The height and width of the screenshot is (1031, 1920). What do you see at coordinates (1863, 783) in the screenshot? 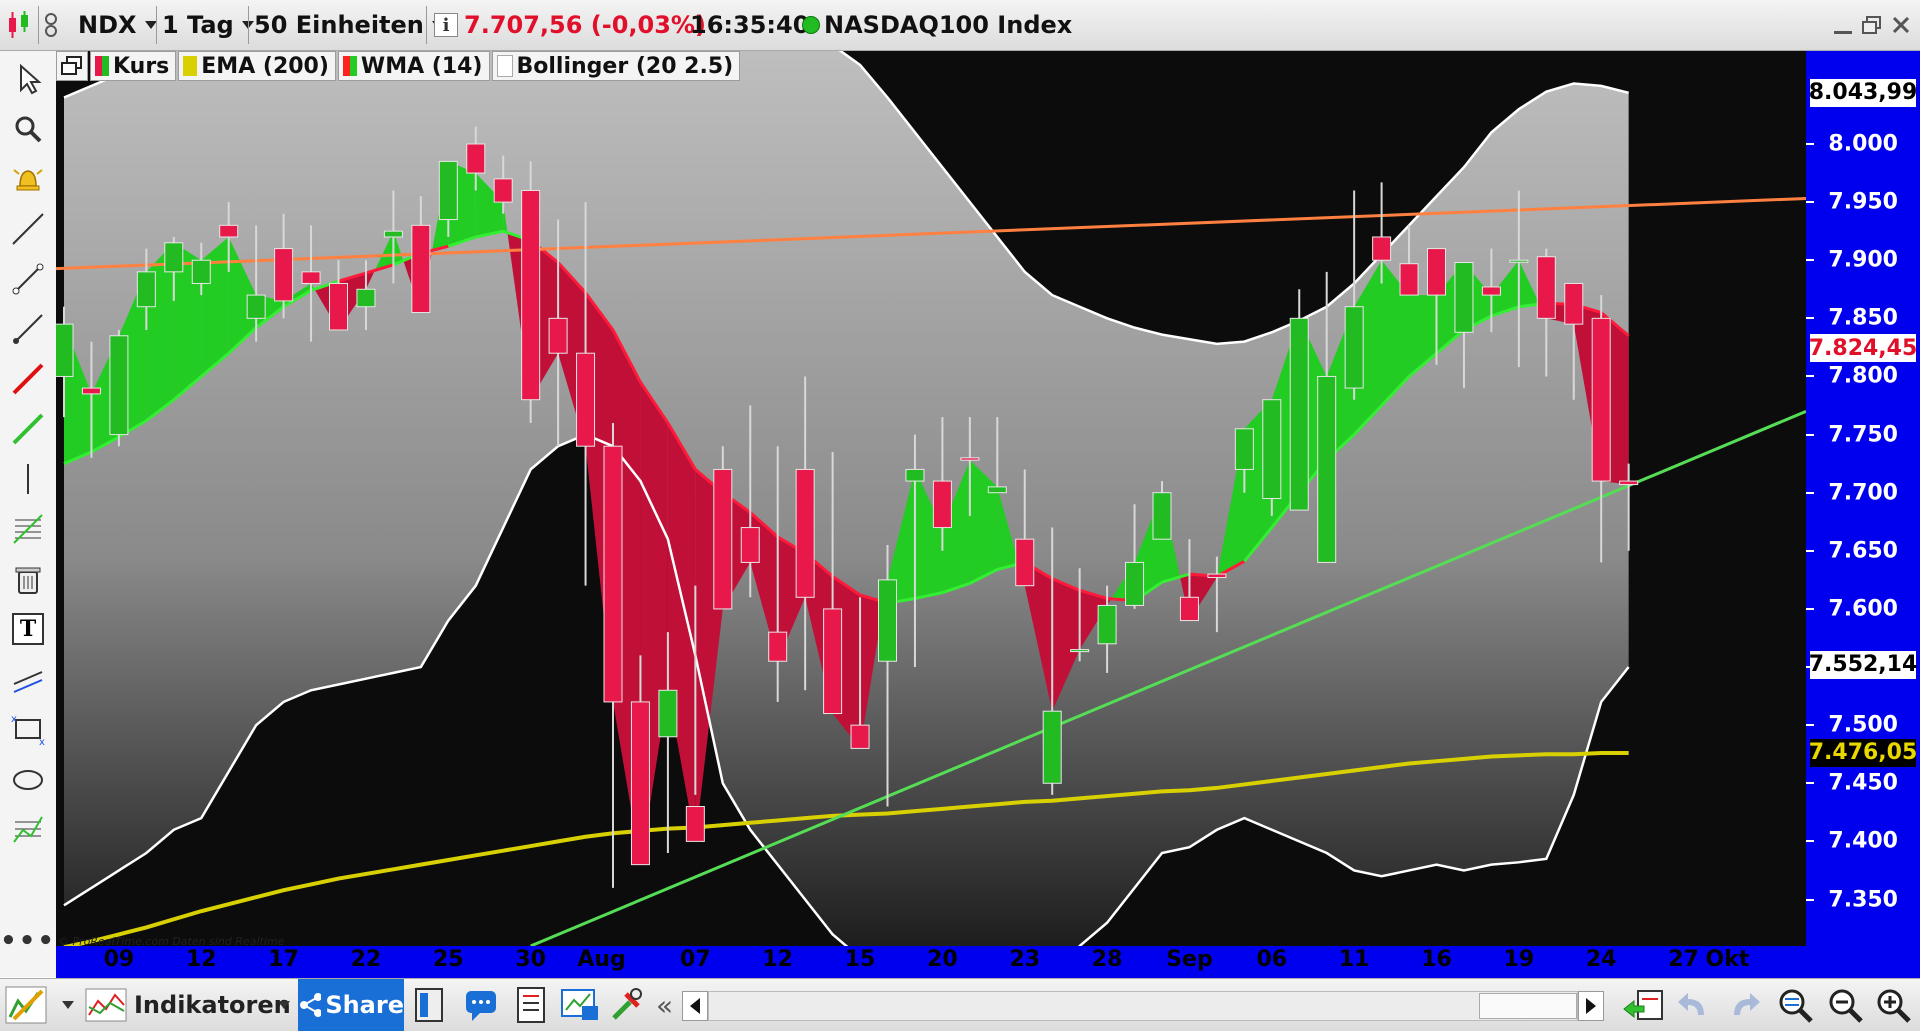
I see `price-tick-label: 7.450` at bounding box center [1863, 783].